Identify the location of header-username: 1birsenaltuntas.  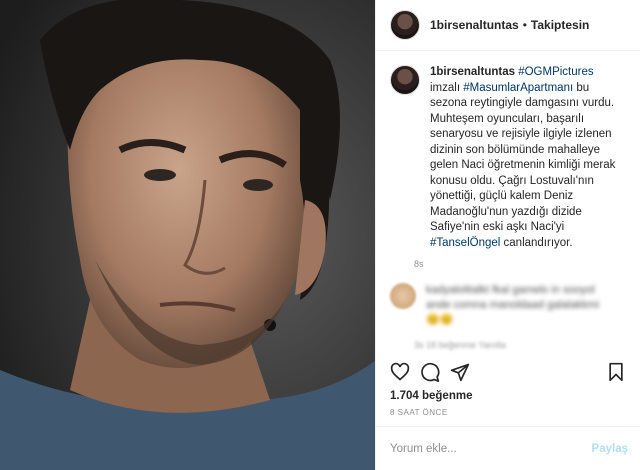
(474, 25).